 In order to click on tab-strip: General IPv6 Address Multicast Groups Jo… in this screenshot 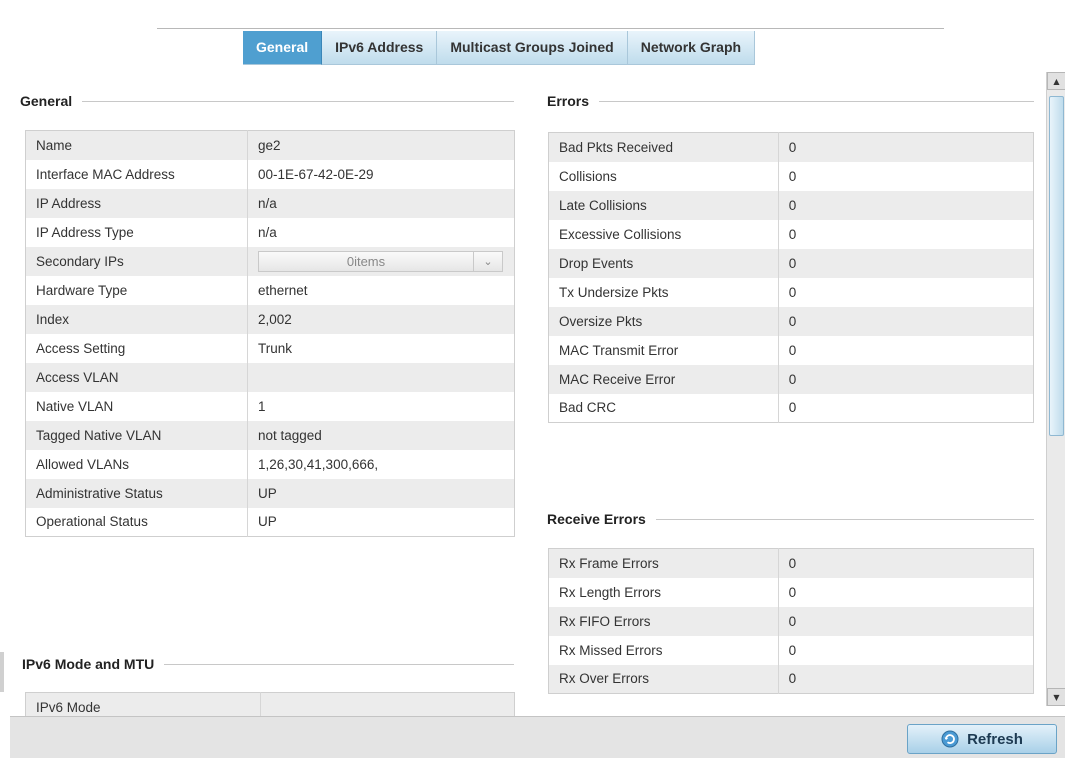, I will do `click(499, 48)`.